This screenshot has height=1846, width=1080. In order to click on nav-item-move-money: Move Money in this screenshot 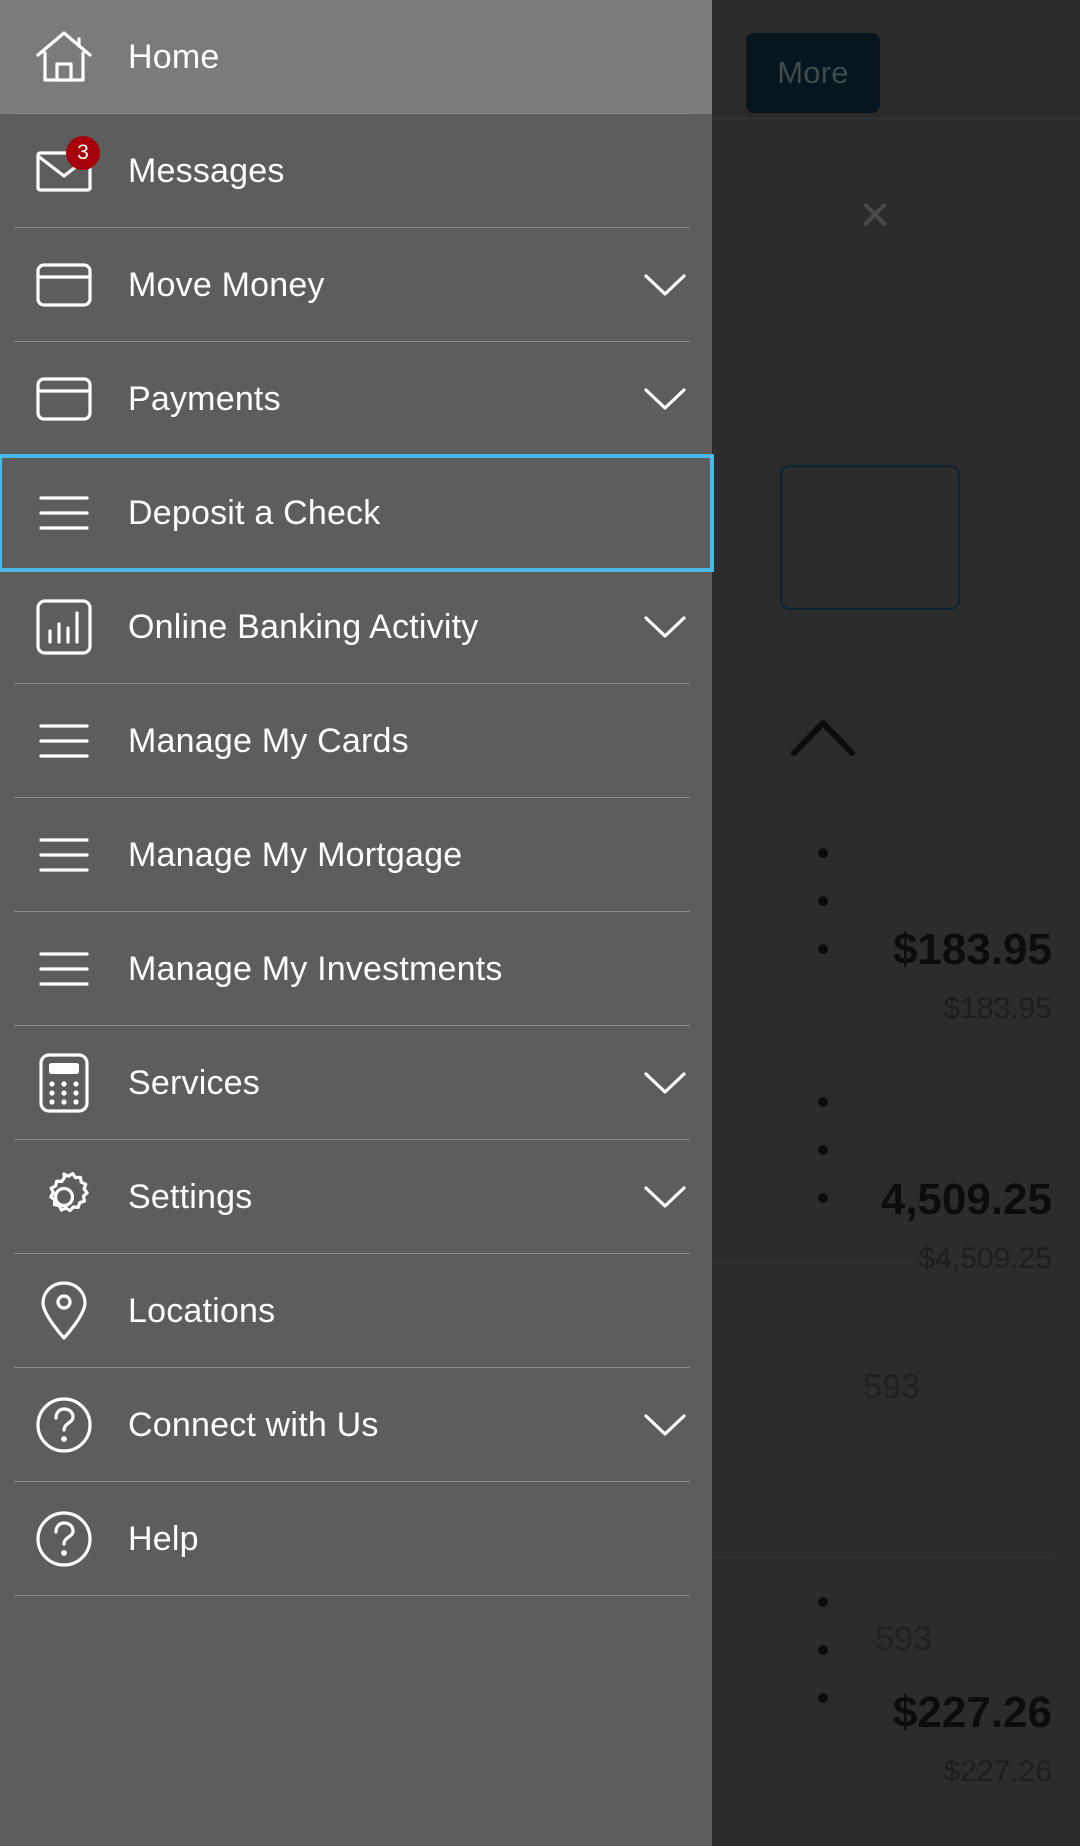, I will do `click(356, 285)`.